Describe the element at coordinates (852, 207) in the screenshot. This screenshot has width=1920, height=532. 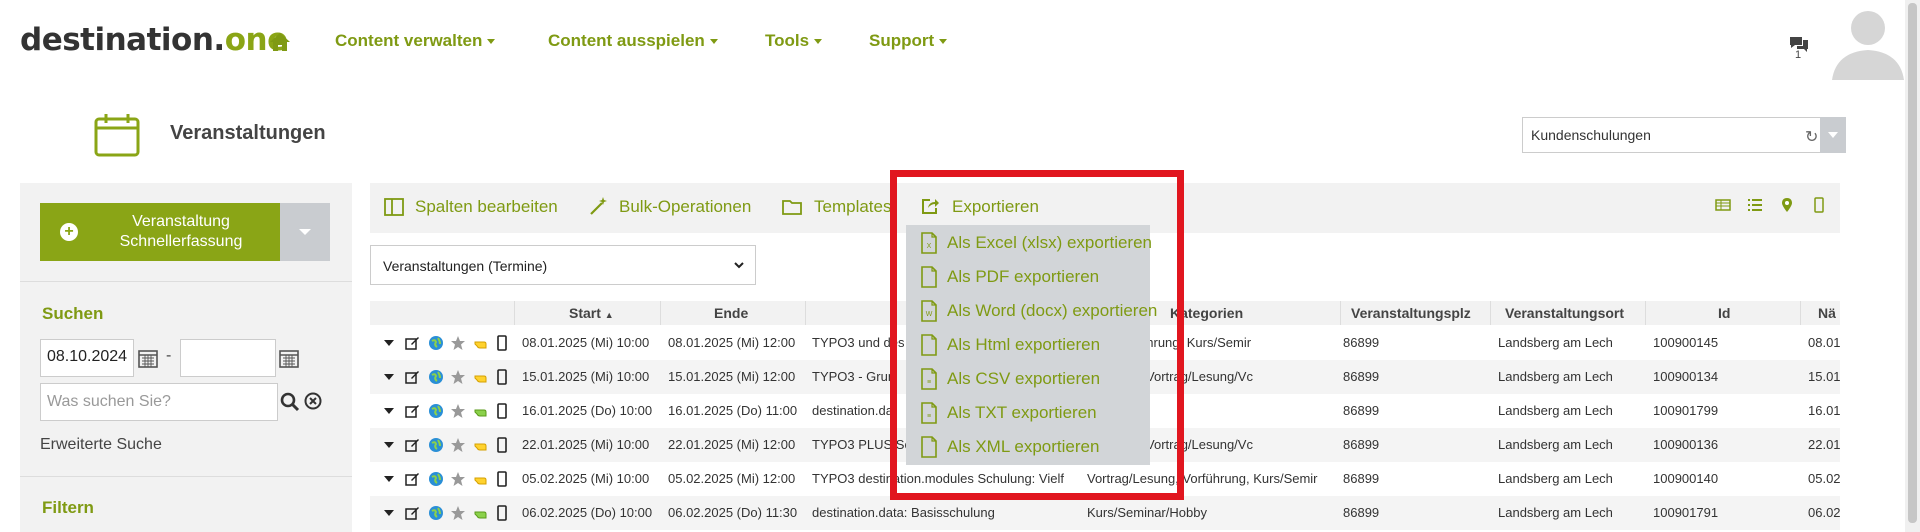
I see `templates-button: Templates` at that location.